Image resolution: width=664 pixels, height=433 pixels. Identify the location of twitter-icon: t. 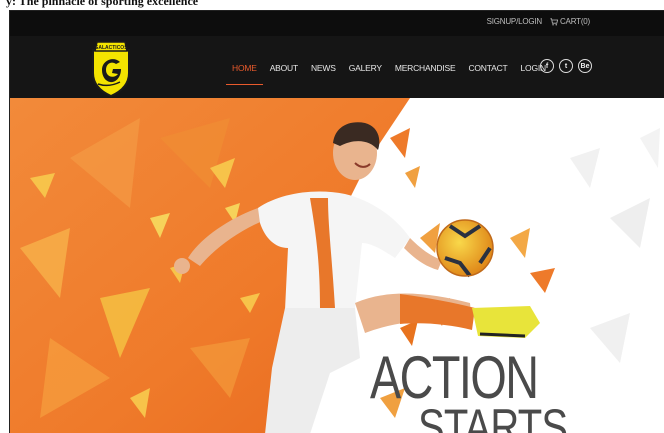
(566, 66).